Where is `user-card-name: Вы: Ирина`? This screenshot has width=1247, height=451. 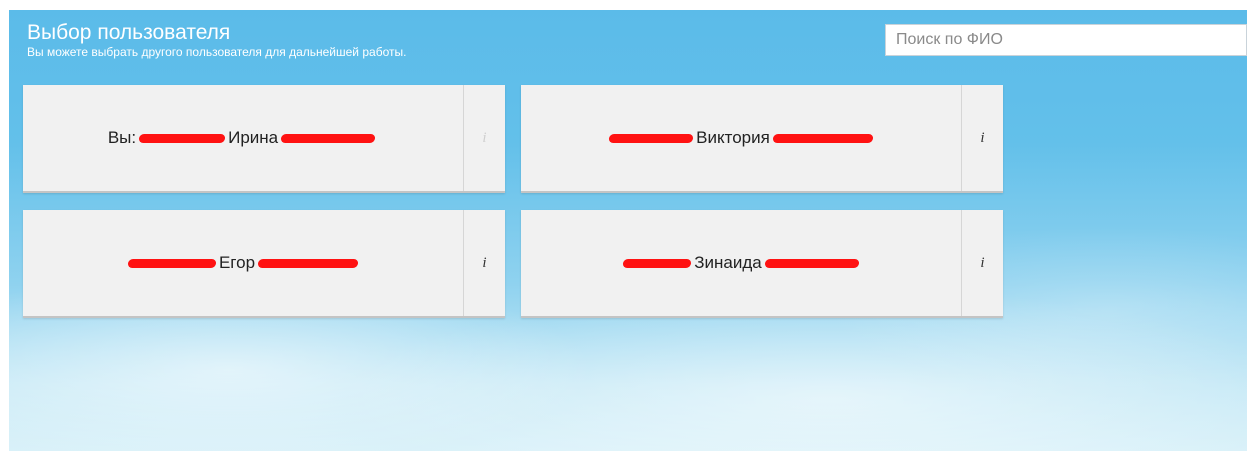
user-card-name: Вы: Ирина is located at coordinates (243, 138).